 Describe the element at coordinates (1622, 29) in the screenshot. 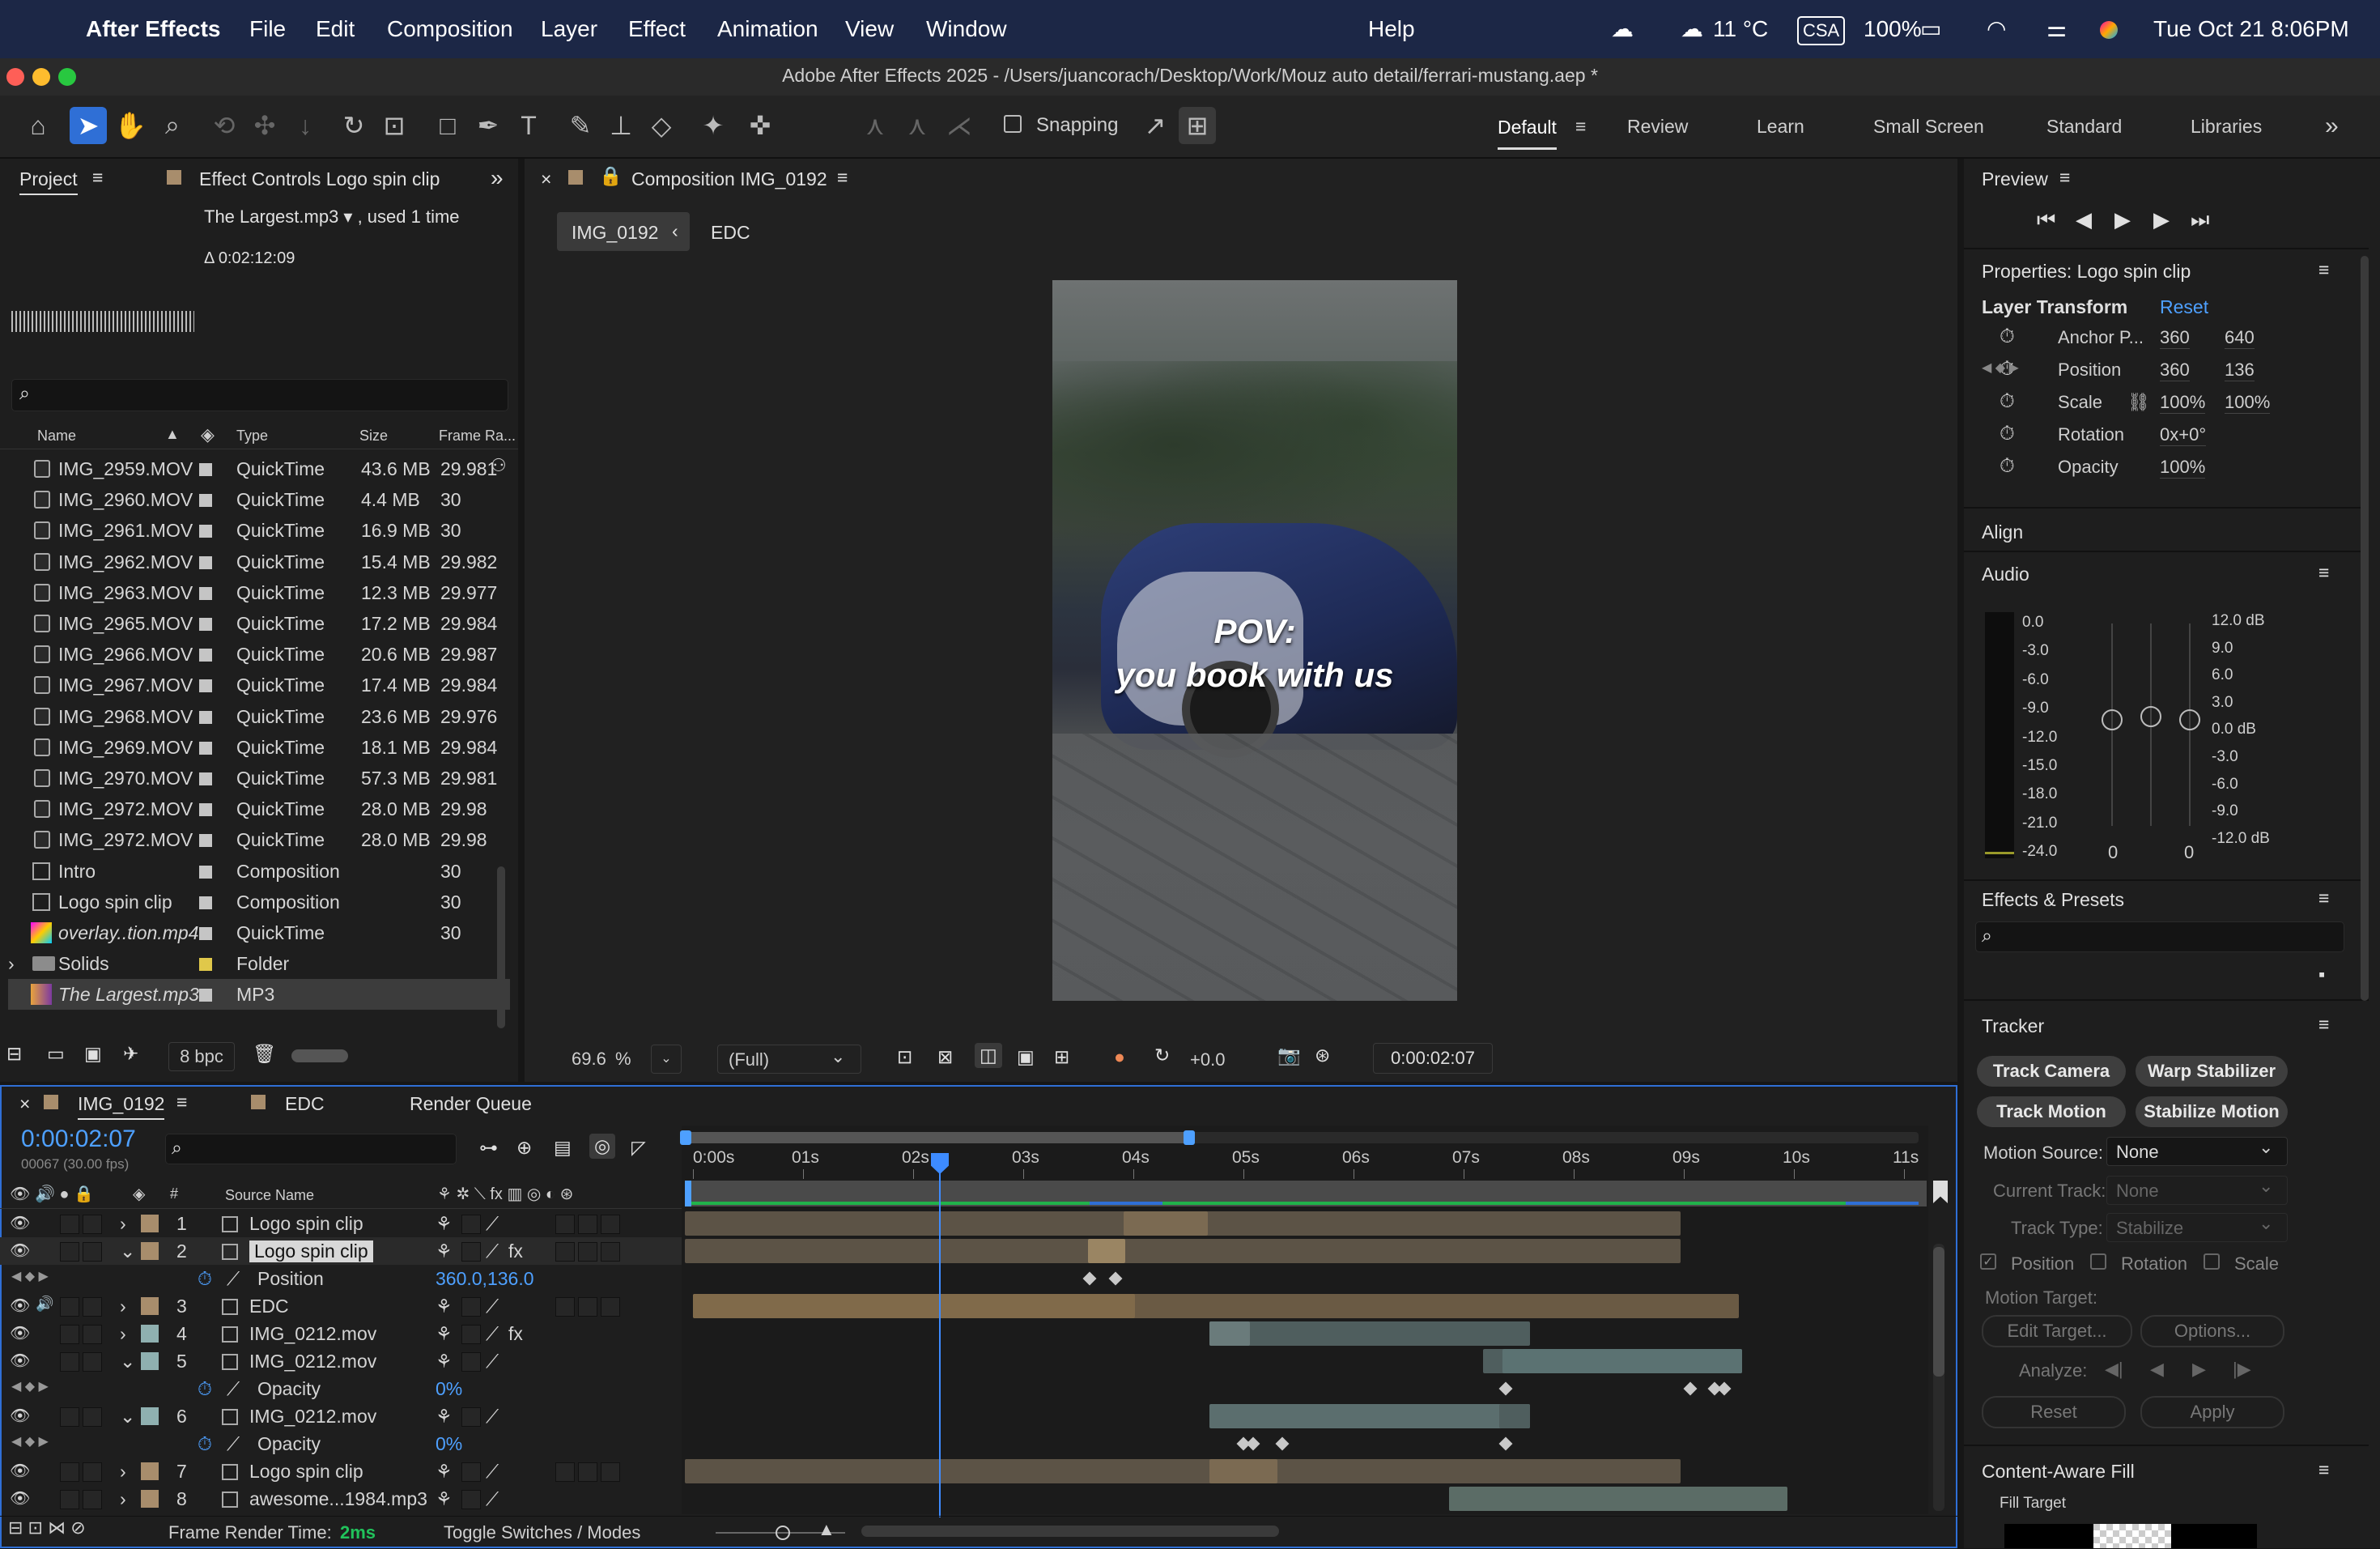

I see `creative-cloud-icon: ☁` at that location.